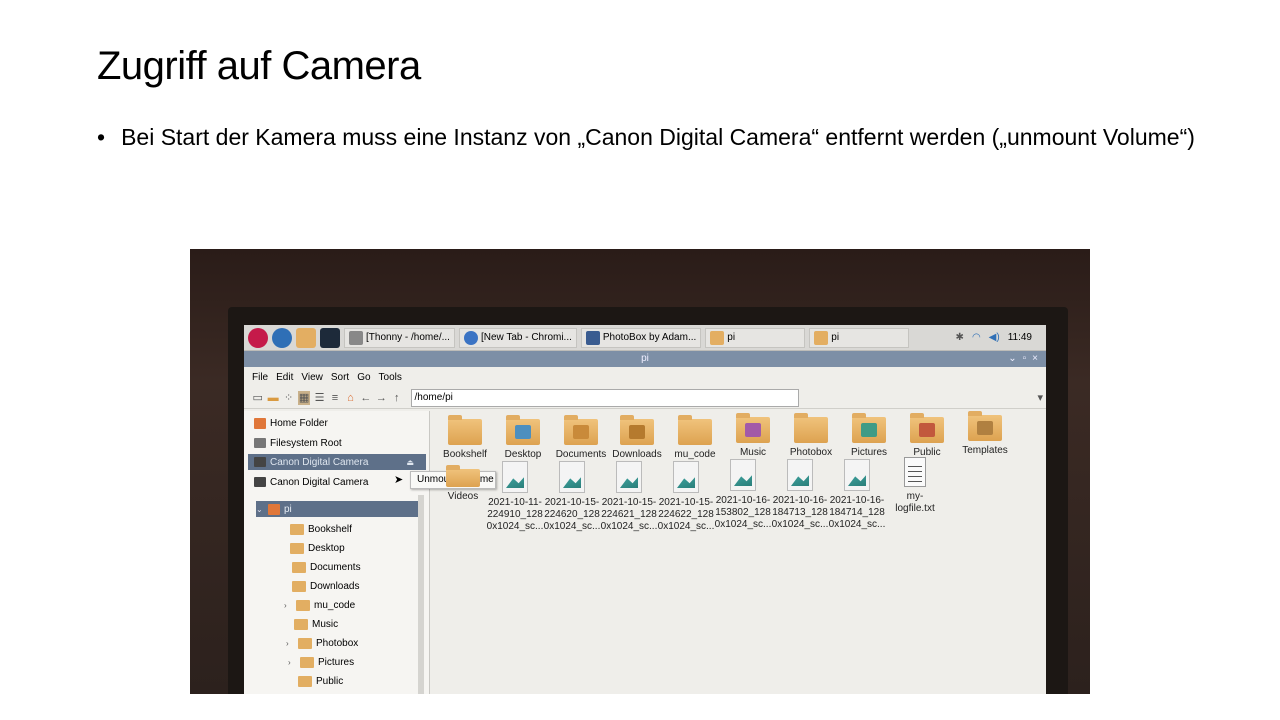 The image size is (1280, 720). I want to click on tree-item-bookshelf: Bookshelf, so click(321, 529).